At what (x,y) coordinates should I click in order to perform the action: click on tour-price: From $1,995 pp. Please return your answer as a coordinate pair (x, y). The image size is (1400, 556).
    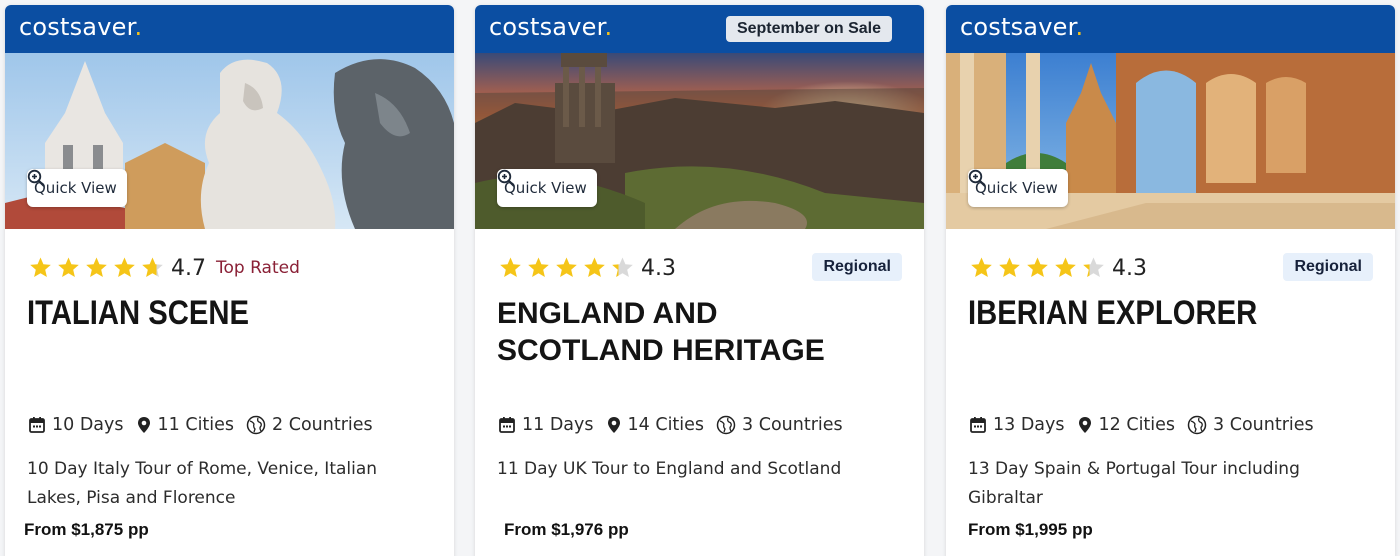
    Looking at the image, I should click on (1030, 529).